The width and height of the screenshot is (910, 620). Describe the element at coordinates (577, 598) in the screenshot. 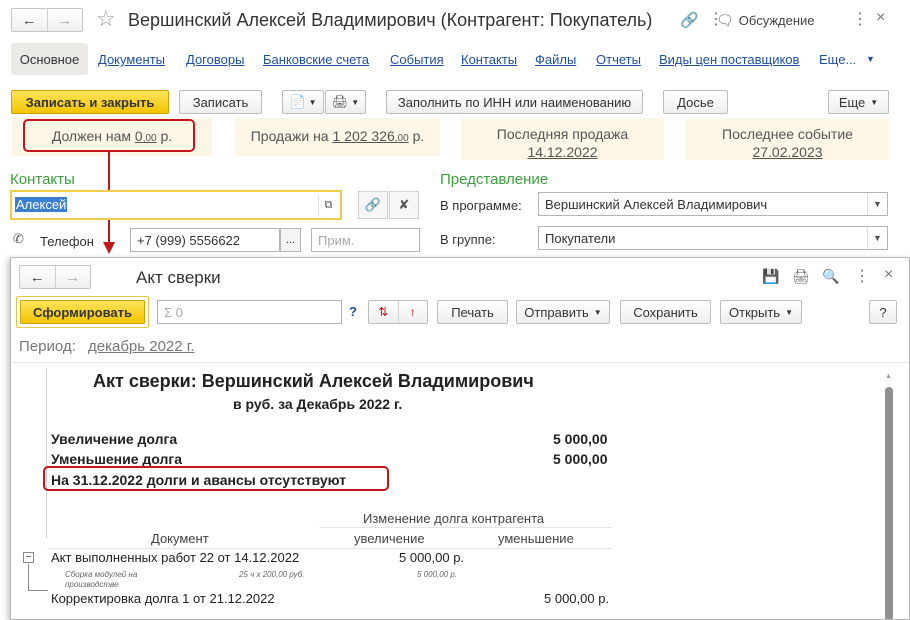

I see `row2-decrease: 5 000,00 р.` at that location.